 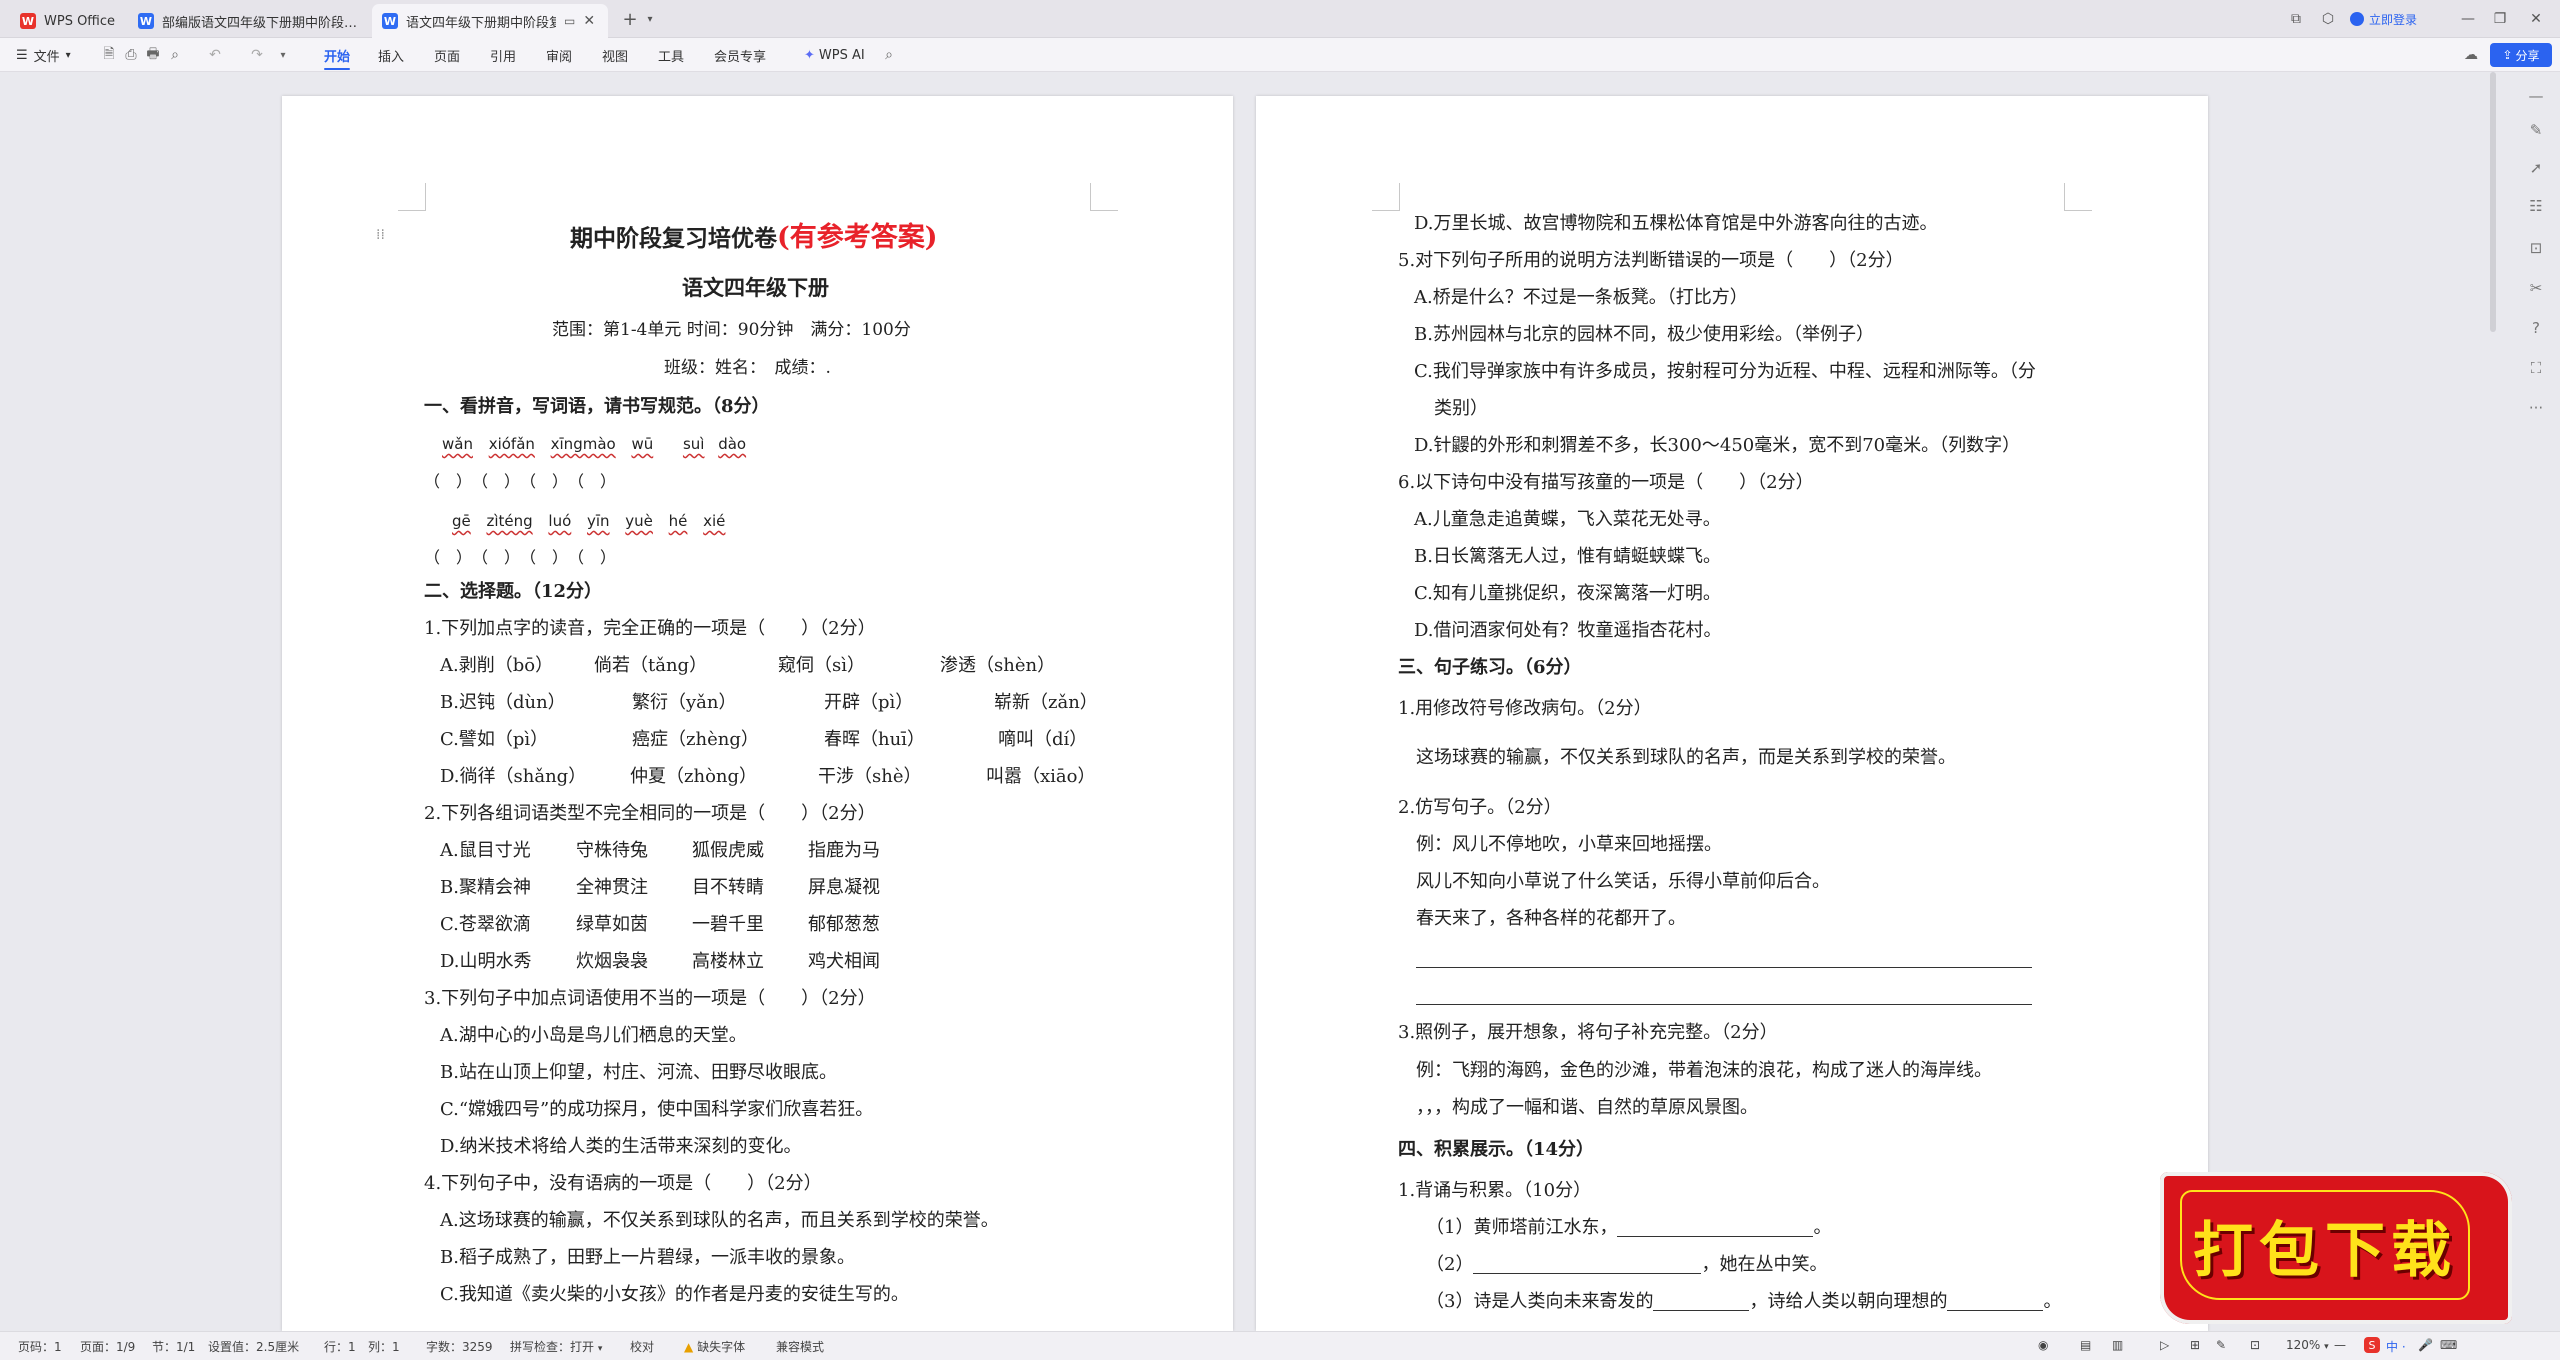 I want to click on status-words: 字数：3259, so click(x=459, y=1346).